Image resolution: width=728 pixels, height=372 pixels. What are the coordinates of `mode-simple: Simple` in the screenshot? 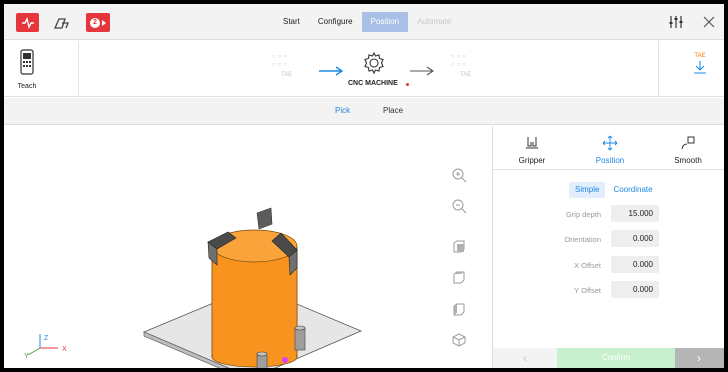 It's located at (587, 190).